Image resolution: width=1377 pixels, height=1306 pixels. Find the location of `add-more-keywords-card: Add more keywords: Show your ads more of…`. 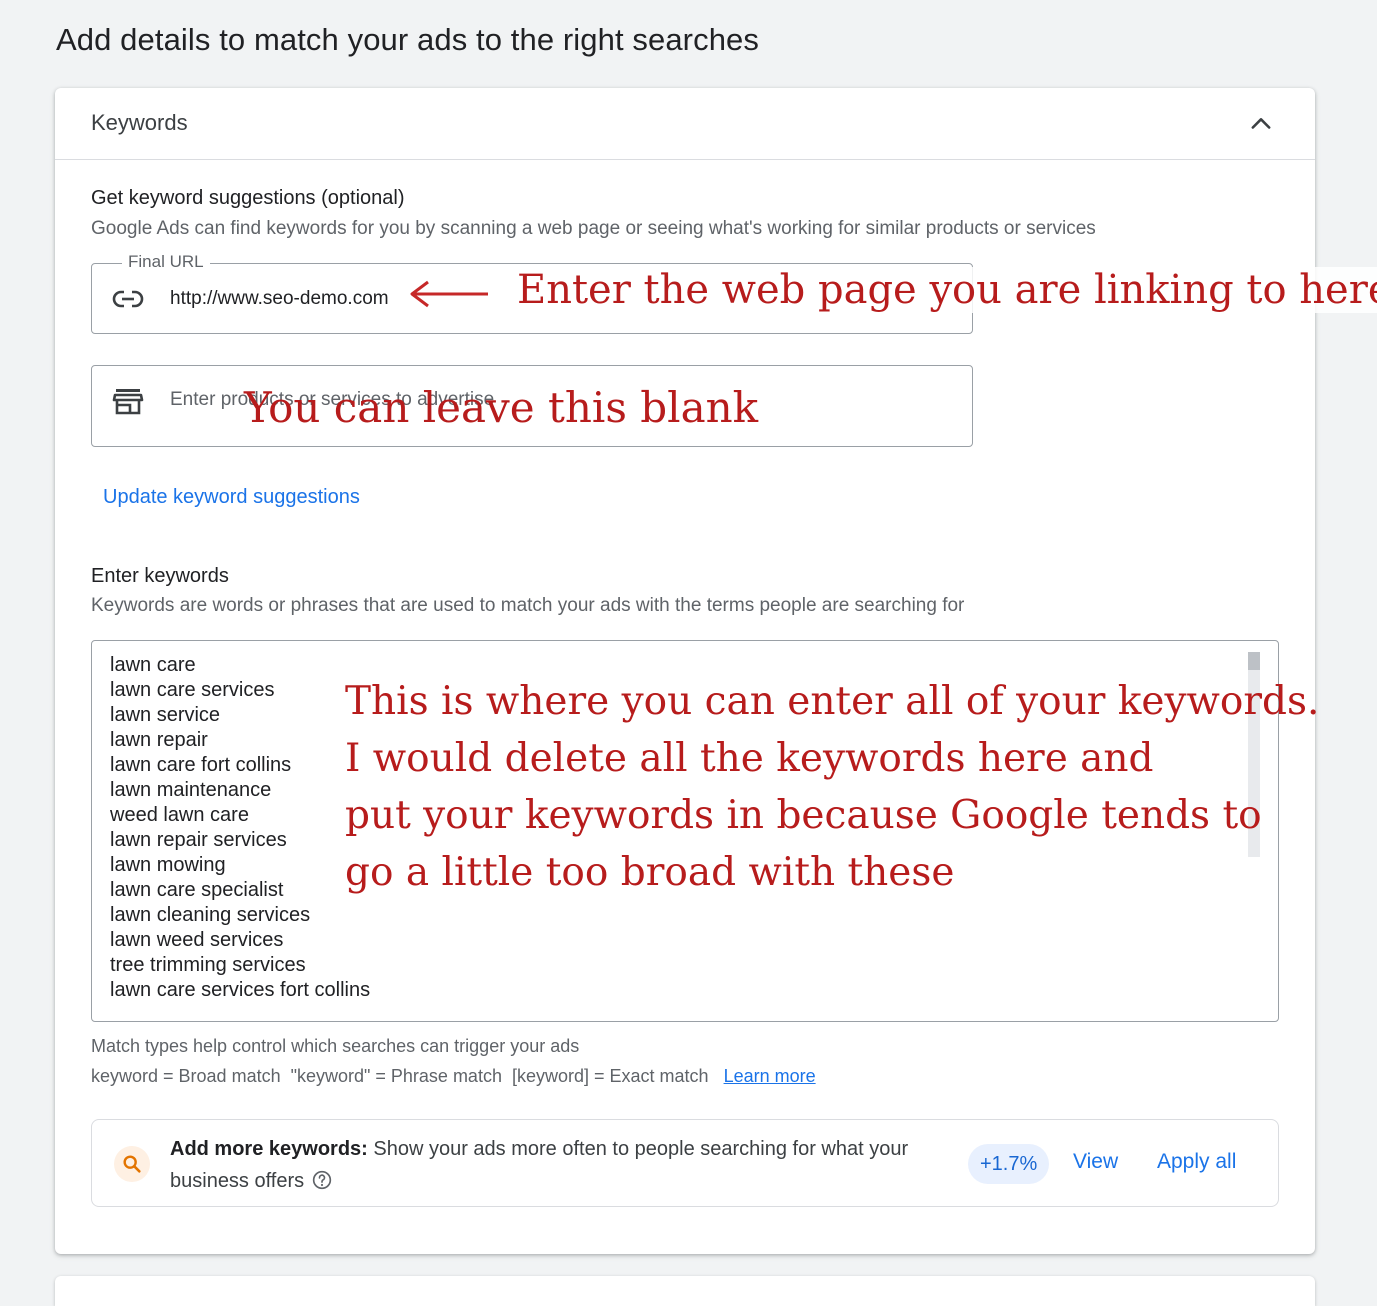

add-more-keywords-card: Add more keywords: Show your ads more of… is located at coordinates (685, 1163).